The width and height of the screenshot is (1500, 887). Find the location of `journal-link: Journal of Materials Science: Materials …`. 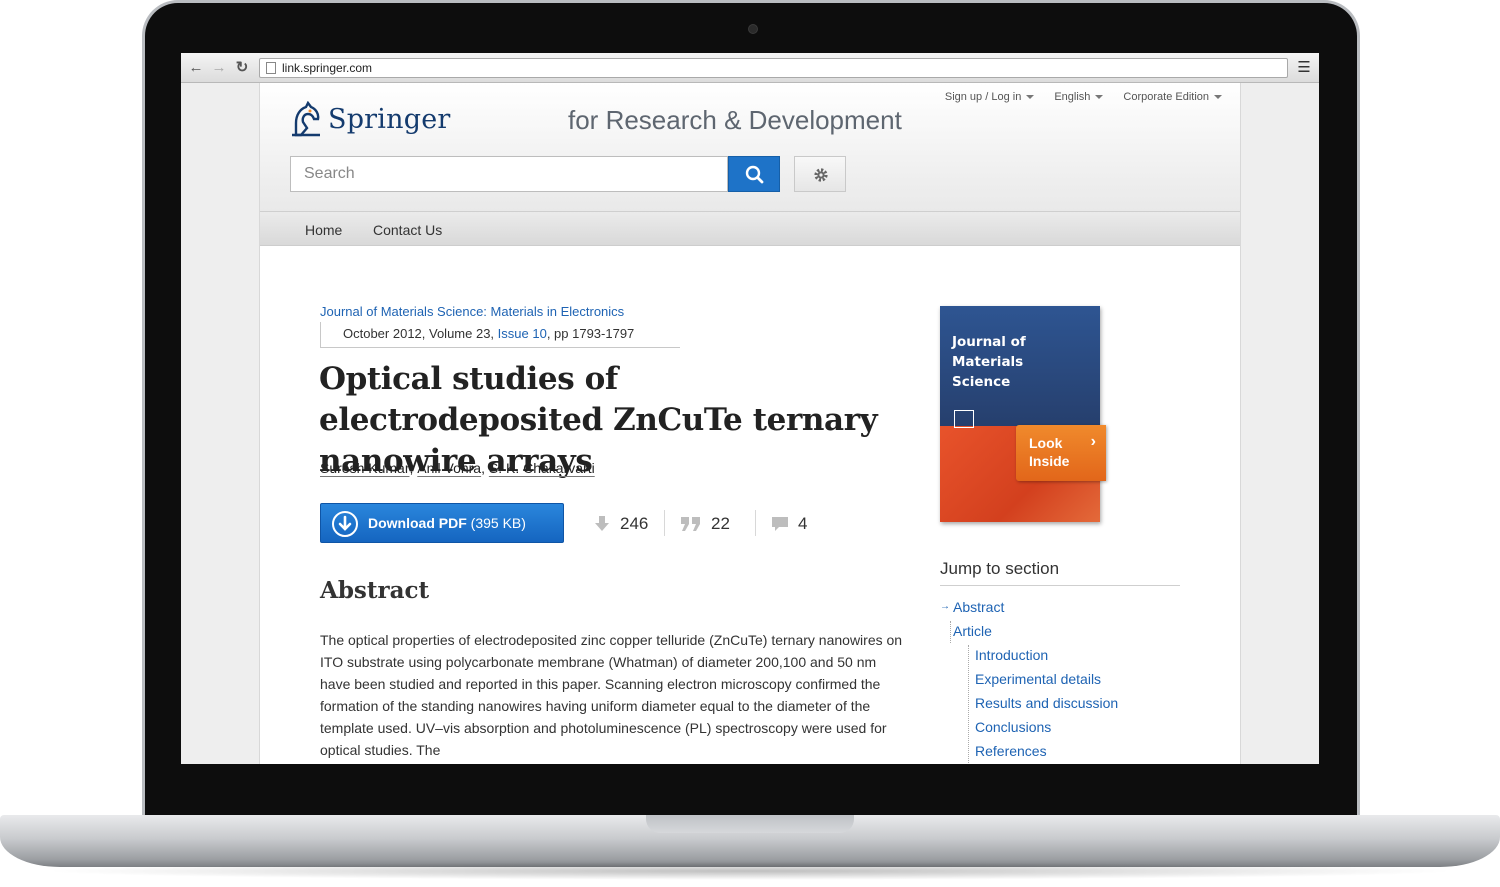

journal-link: Journal of Materials Science: Materials … is located at coordinates (472, 311).